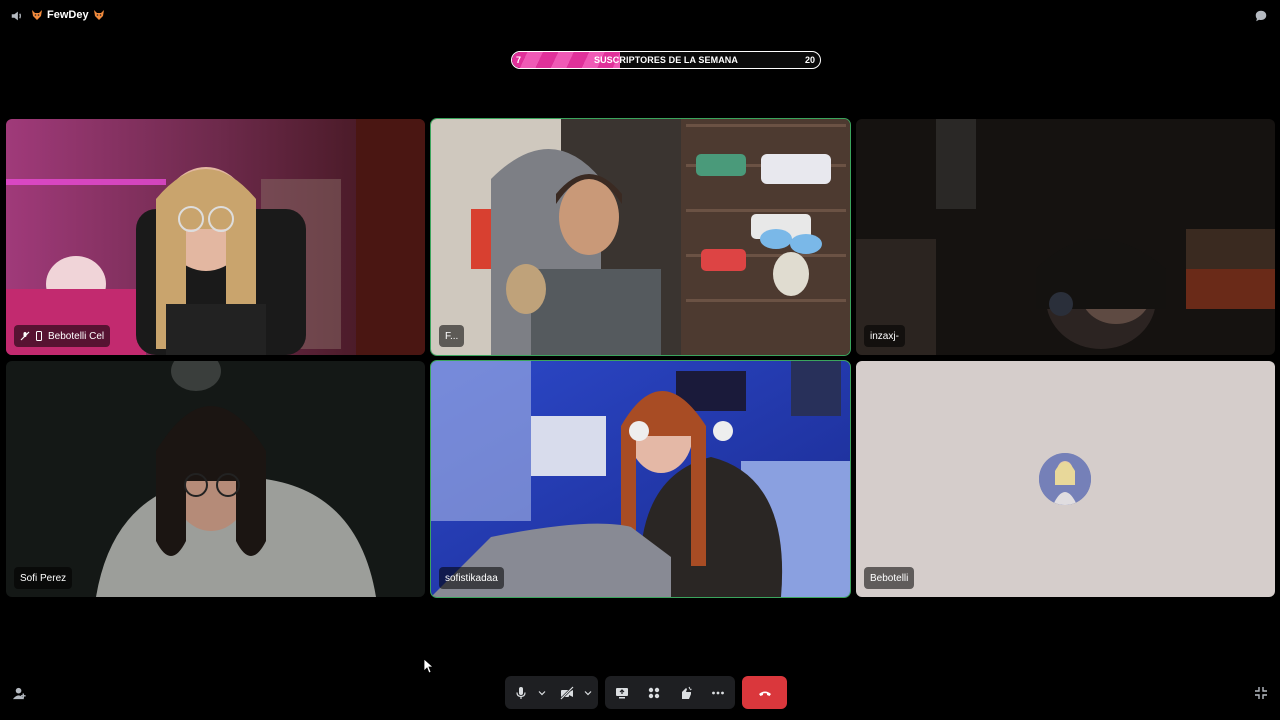 This screenshot has height=720, width=1280. I want to click on microphone-options-button, so click(542, 693).